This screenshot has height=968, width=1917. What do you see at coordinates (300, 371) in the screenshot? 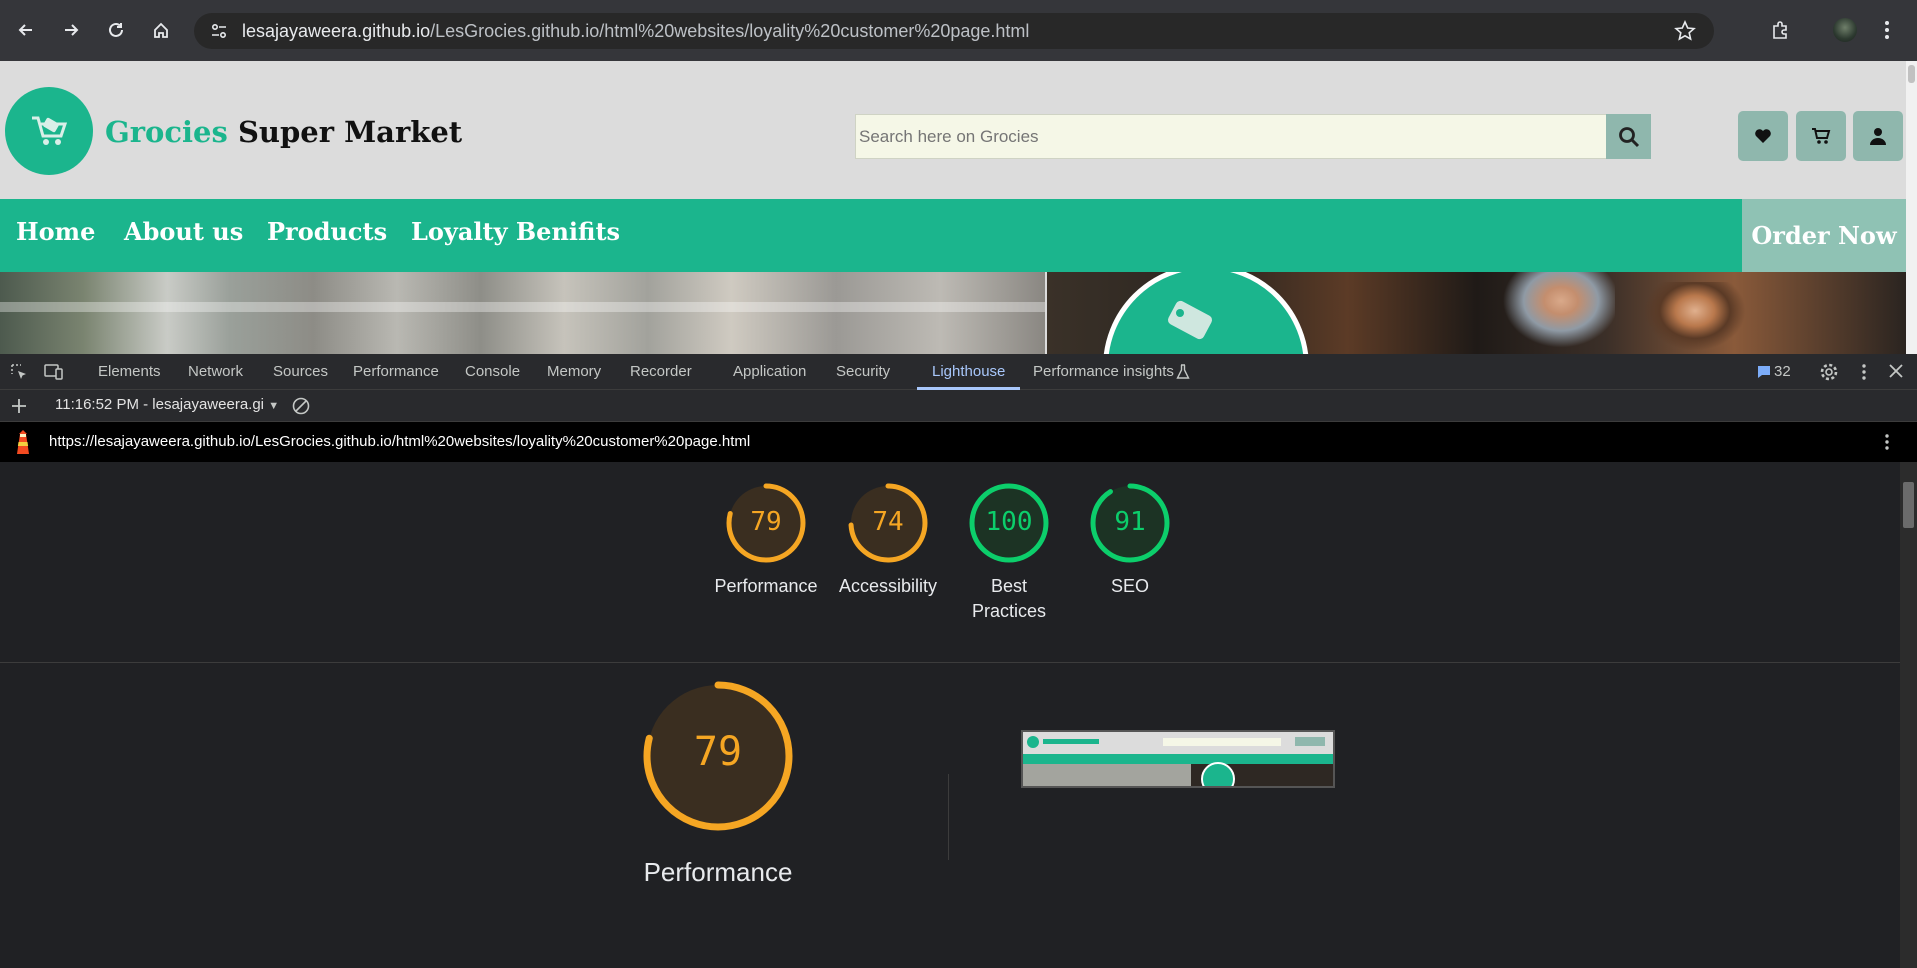
I see `tab-sources: Sources` at bounding box center [300, 371].